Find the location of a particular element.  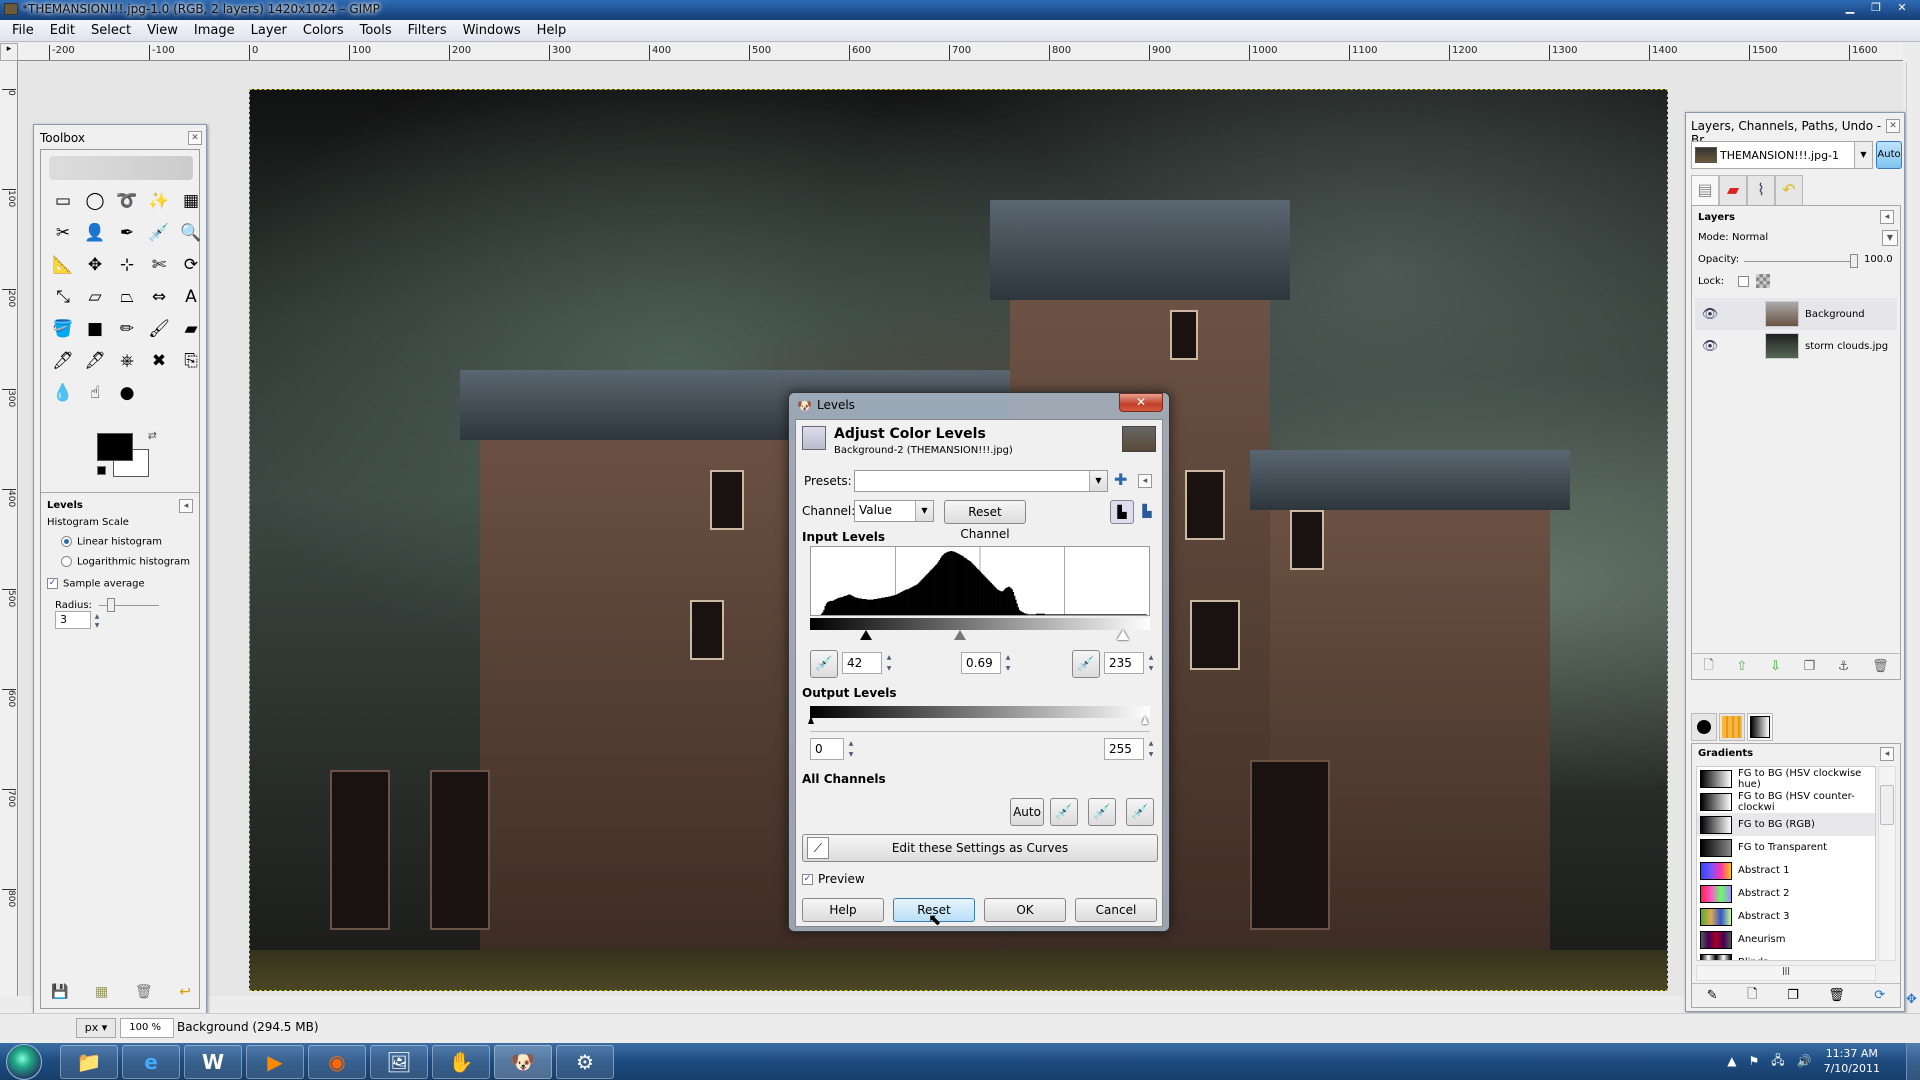

clock: 11:37 AM 7/10/2011 is located at coordinates (1852, 1061).